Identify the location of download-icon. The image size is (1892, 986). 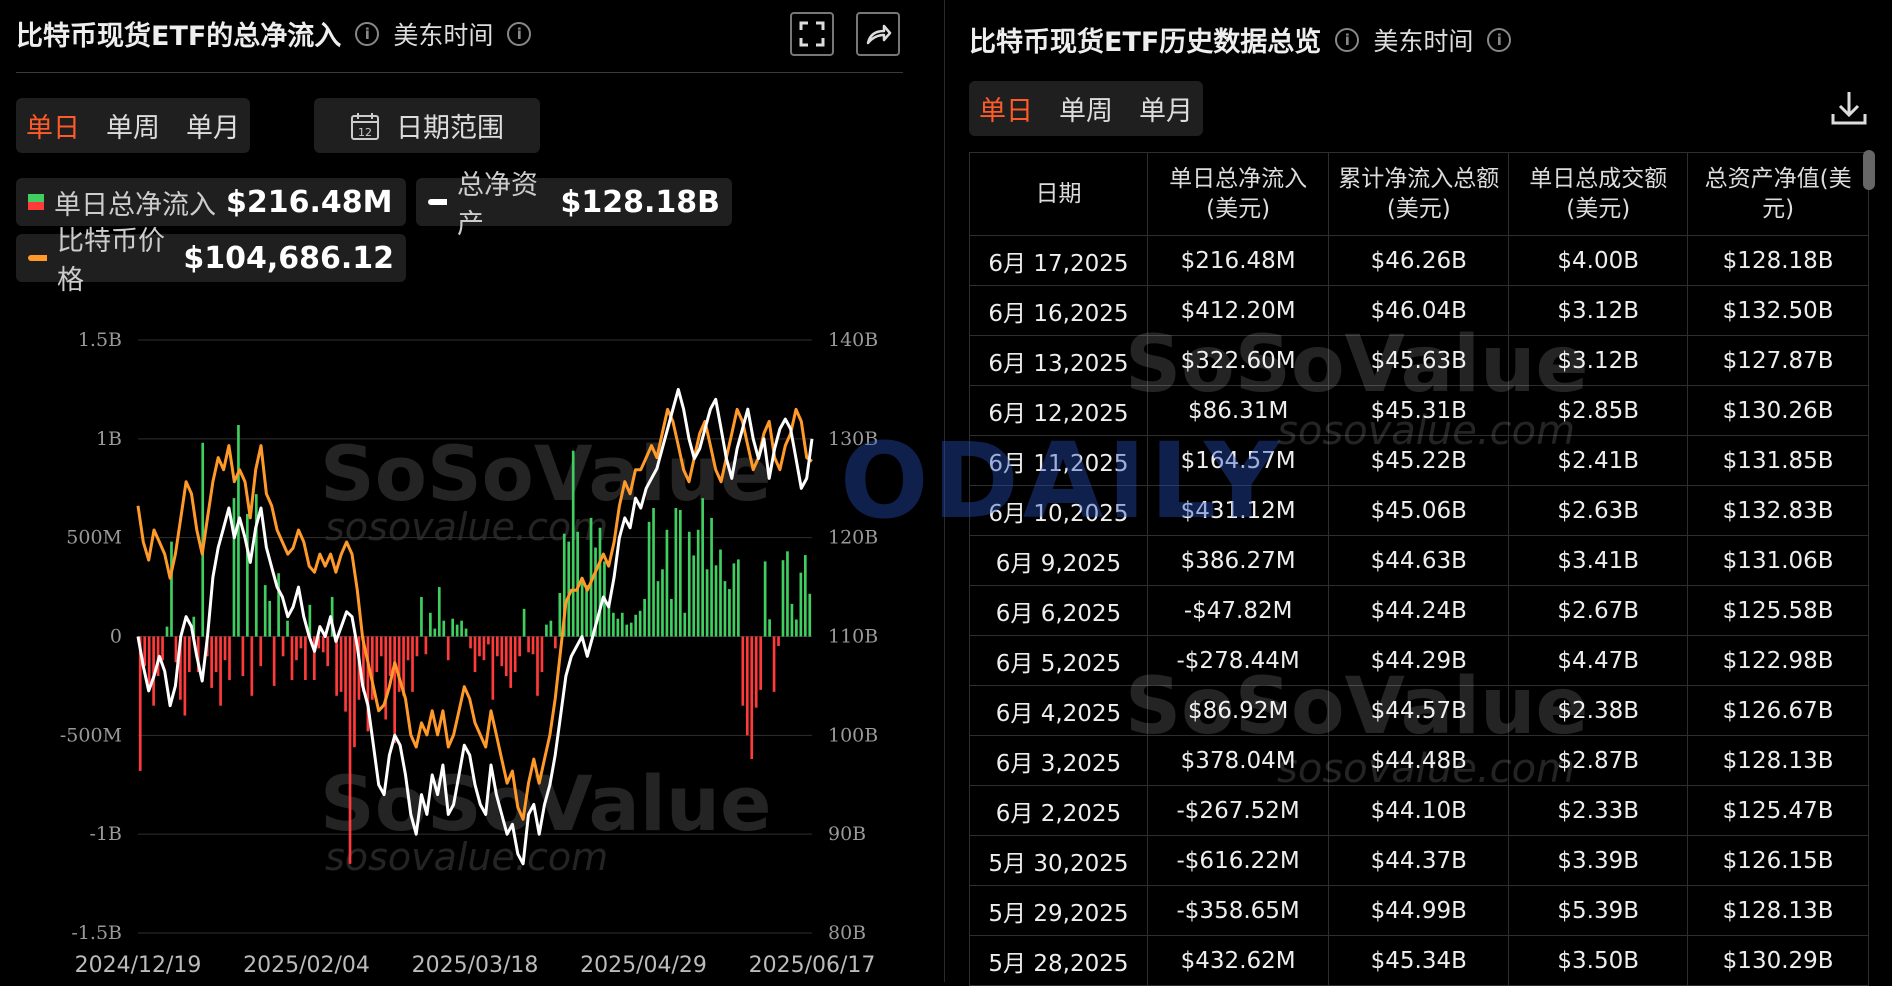
(1849, 110).